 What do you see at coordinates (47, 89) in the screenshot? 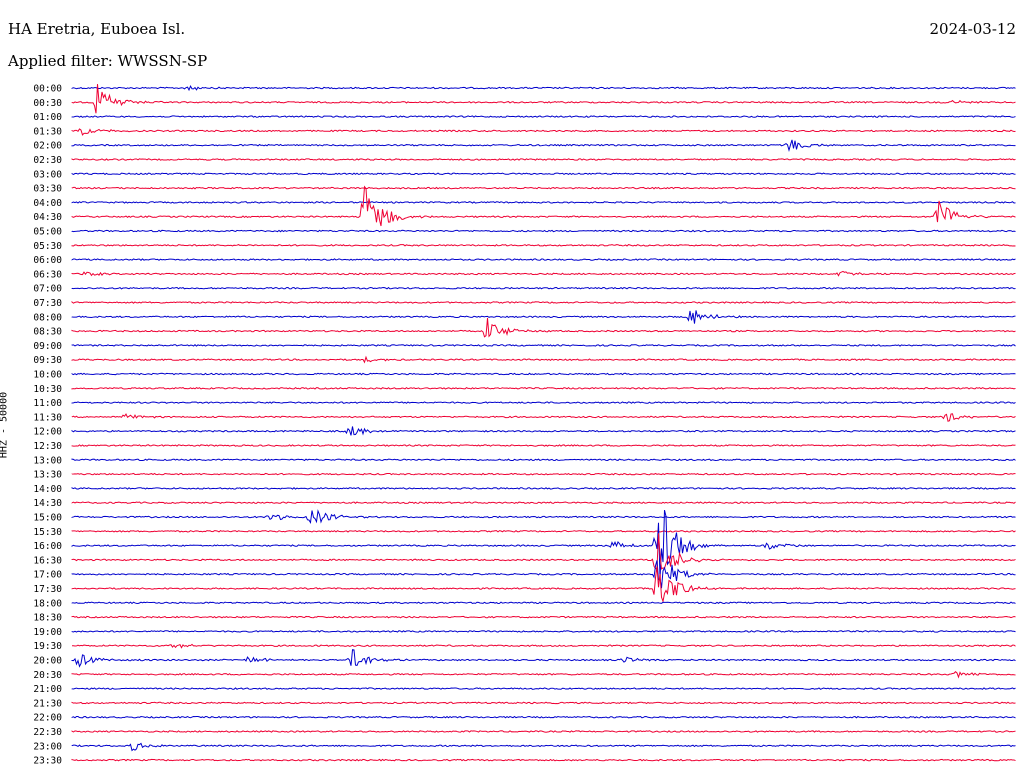
I see `row-time-label: 00:00` at bounding box center [47, 89].